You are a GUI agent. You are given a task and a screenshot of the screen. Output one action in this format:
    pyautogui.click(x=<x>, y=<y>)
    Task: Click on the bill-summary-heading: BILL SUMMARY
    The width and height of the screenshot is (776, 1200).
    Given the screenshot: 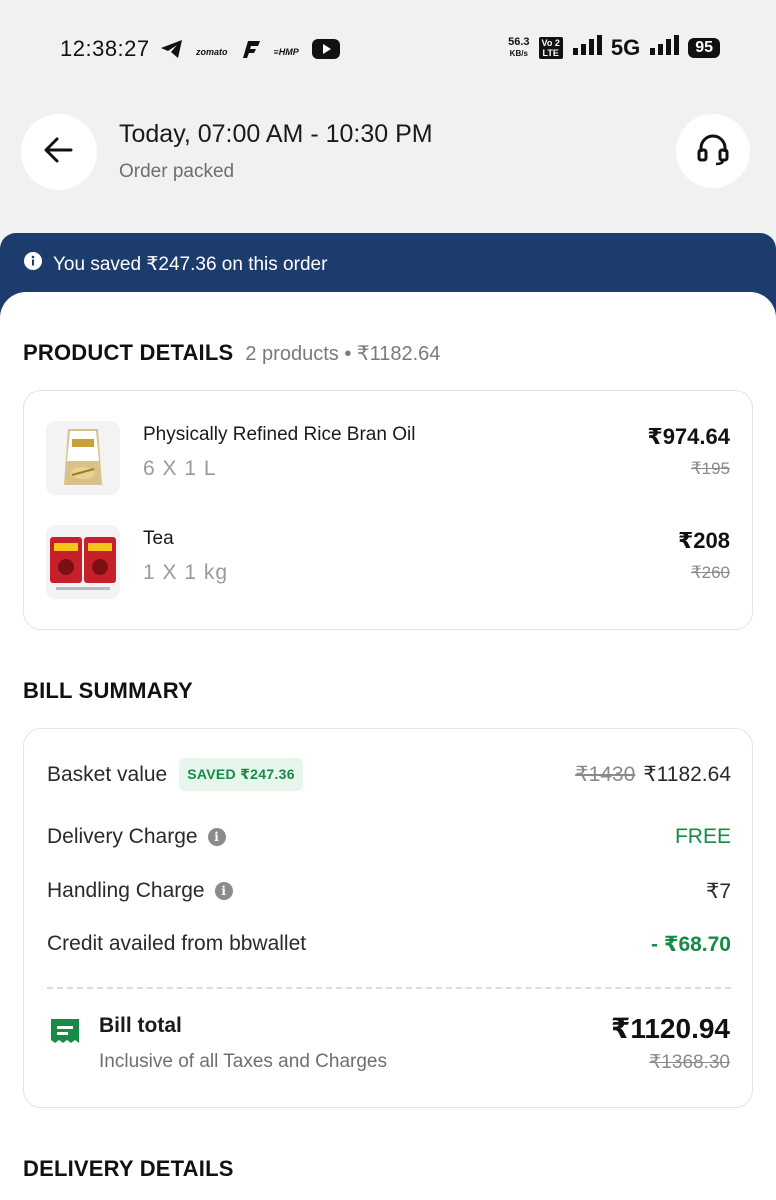 What is the action you would take?
    pyautogui.click(x=108, y=690)
    